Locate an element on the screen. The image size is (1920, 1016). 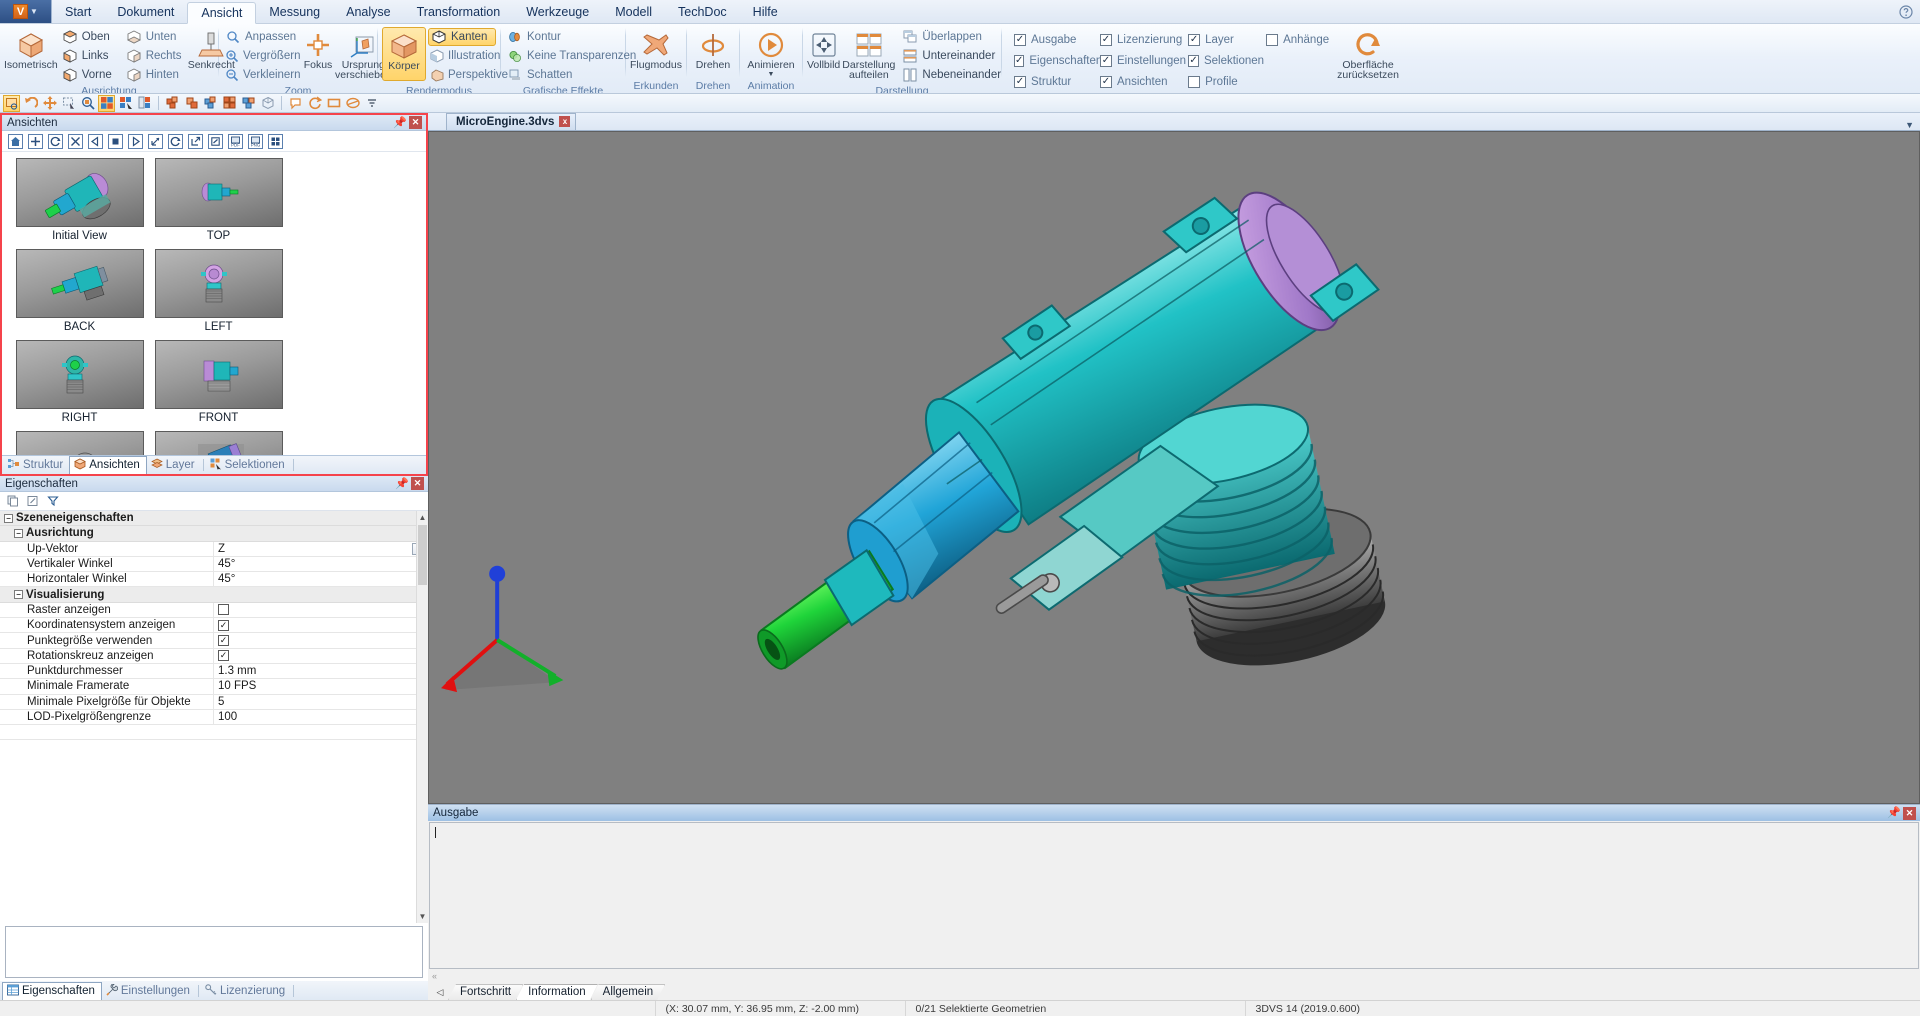
menu-item-analyse: Analyse is located at coordinates (368, 11).